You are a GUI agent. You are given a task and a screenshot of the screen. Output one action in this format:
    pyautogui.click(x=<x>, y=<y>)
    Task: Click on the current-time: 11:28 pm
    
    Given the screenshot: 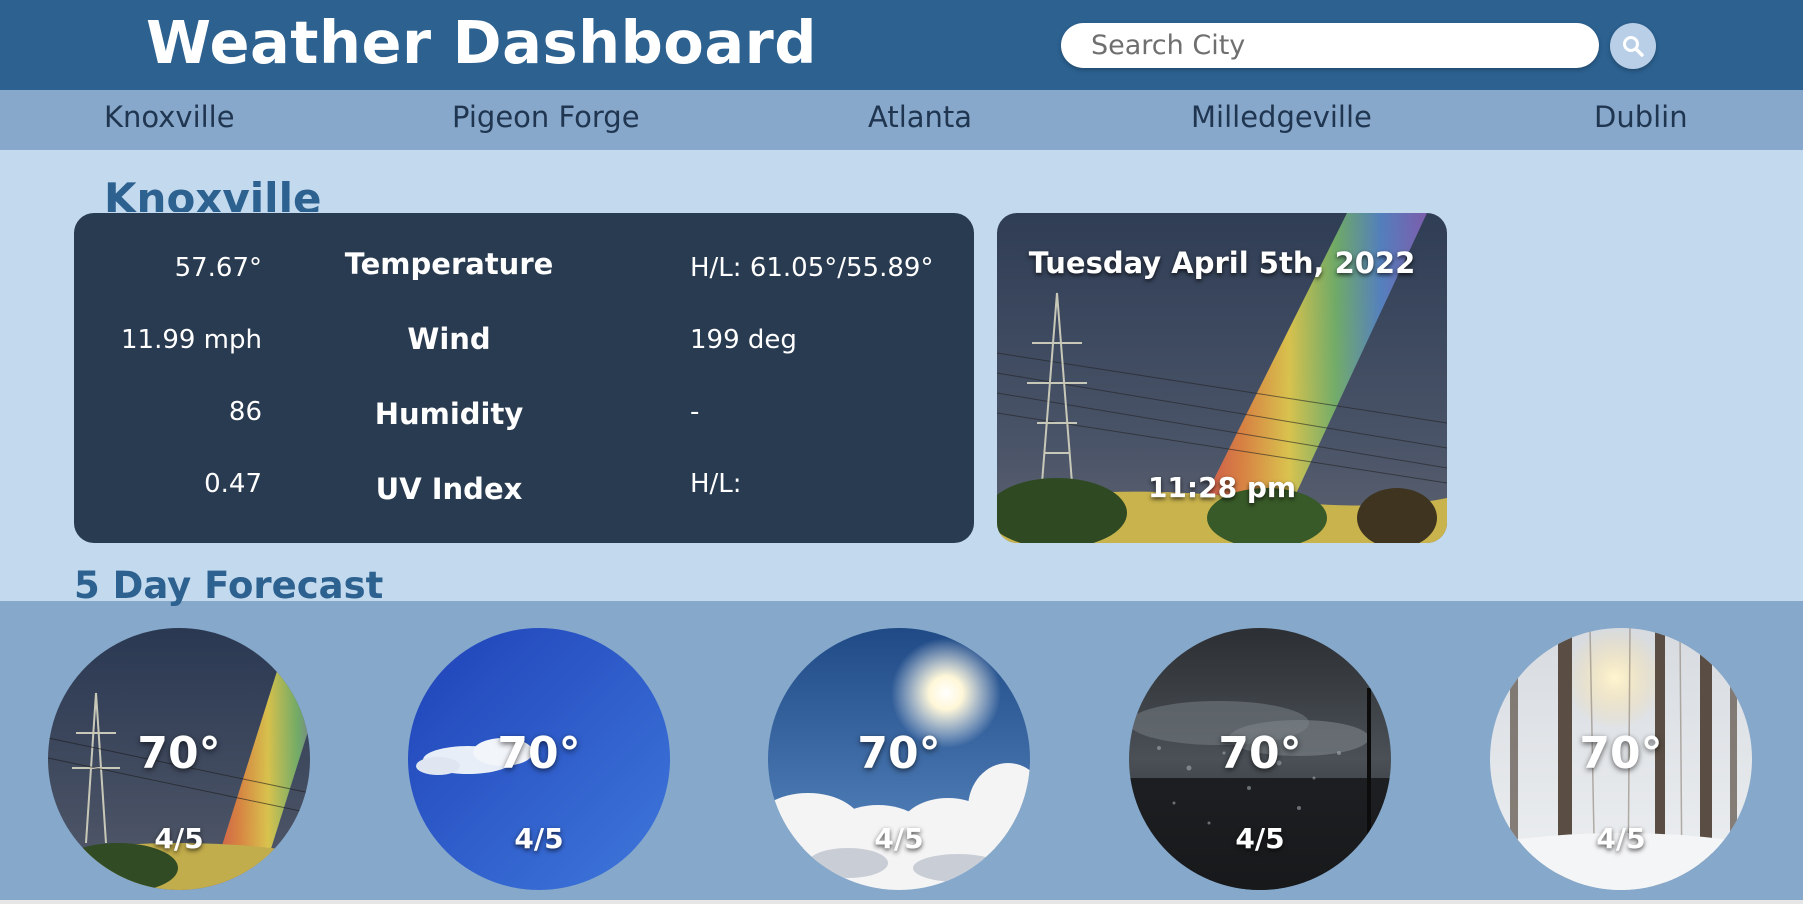 What is the action you would take?
    pyautogui.click(x=1222, y=487)
    